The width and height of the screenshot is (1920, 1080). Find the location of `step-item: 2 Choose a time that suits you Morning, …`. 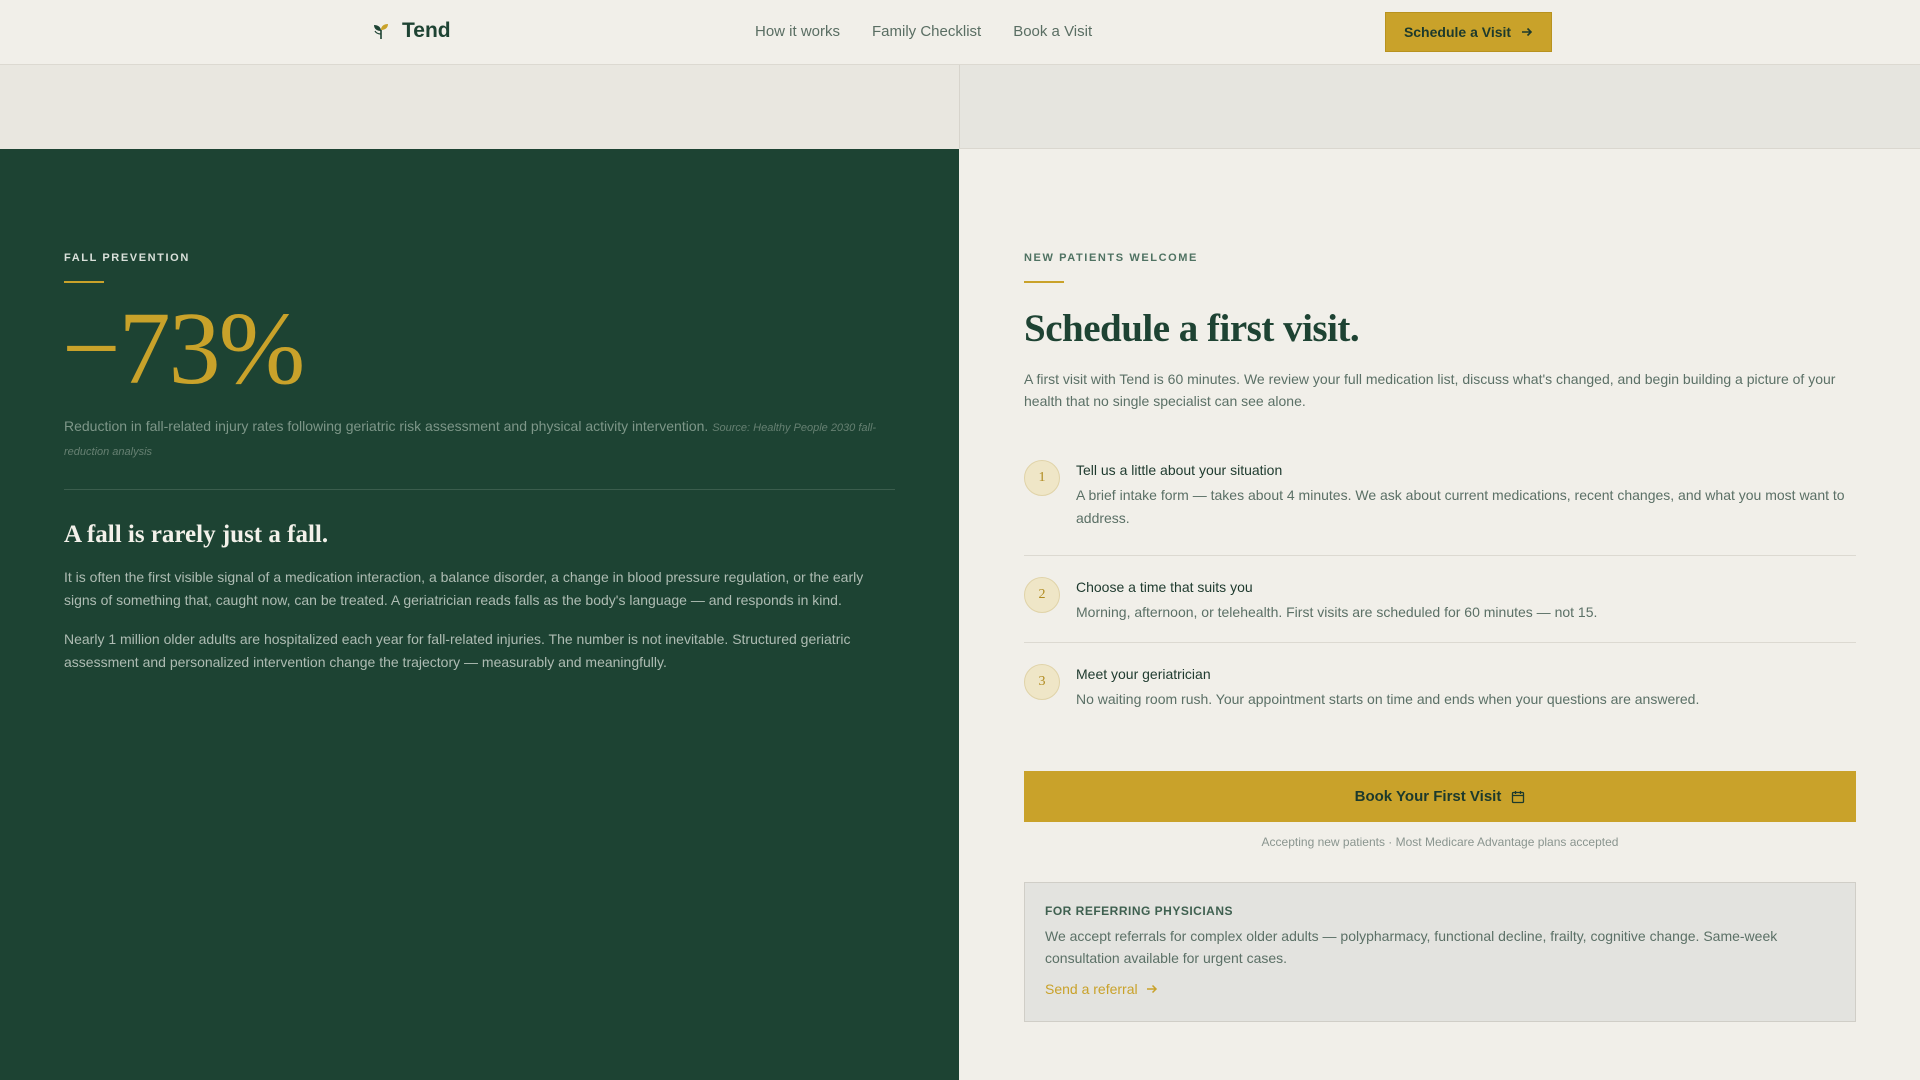

step-item: 2 Choose a time that suits you Morning, … is located at coordinates (1440, 599).